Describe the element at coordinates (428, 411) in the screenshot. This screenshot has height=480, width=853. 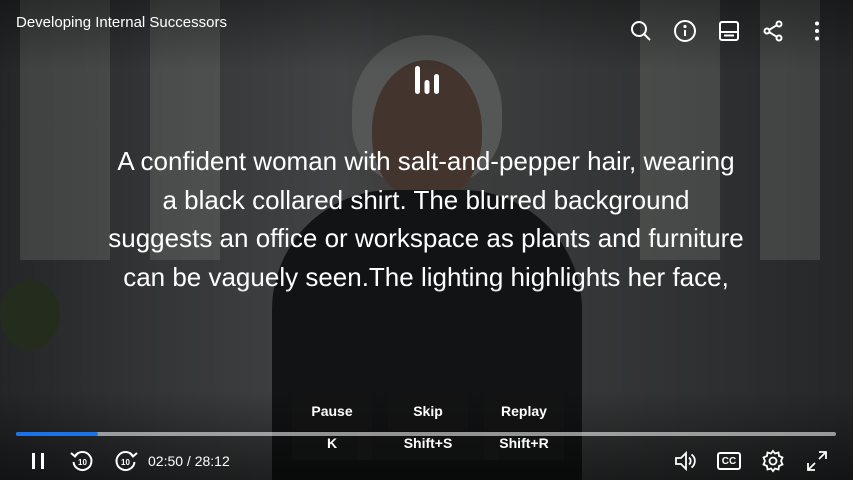
I see `skip-shortcut-button: Skip` at that location.